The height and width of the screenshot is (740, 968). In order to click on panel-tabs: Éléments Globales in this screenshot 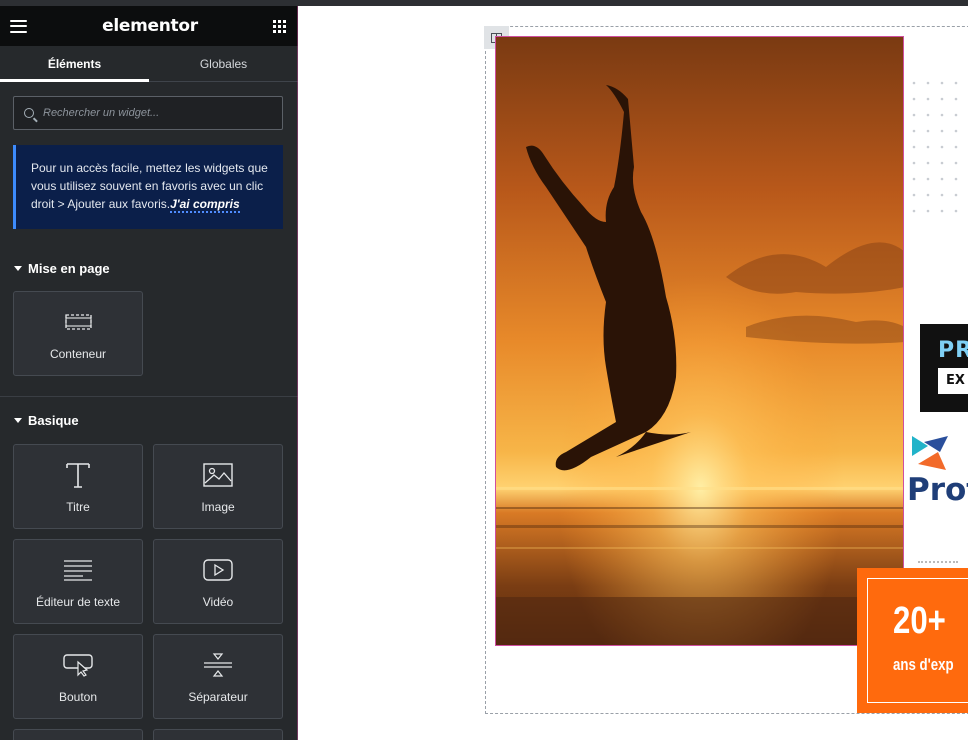, I will do `click(149, 64)`.